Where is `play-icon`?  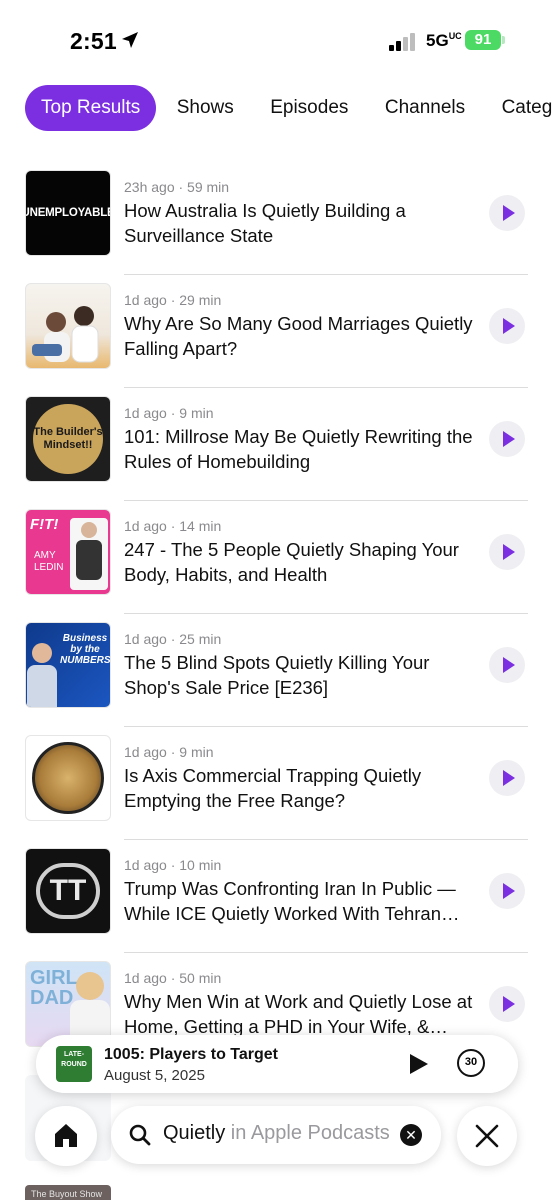
play-icon is located at coordinates (419, 1064).